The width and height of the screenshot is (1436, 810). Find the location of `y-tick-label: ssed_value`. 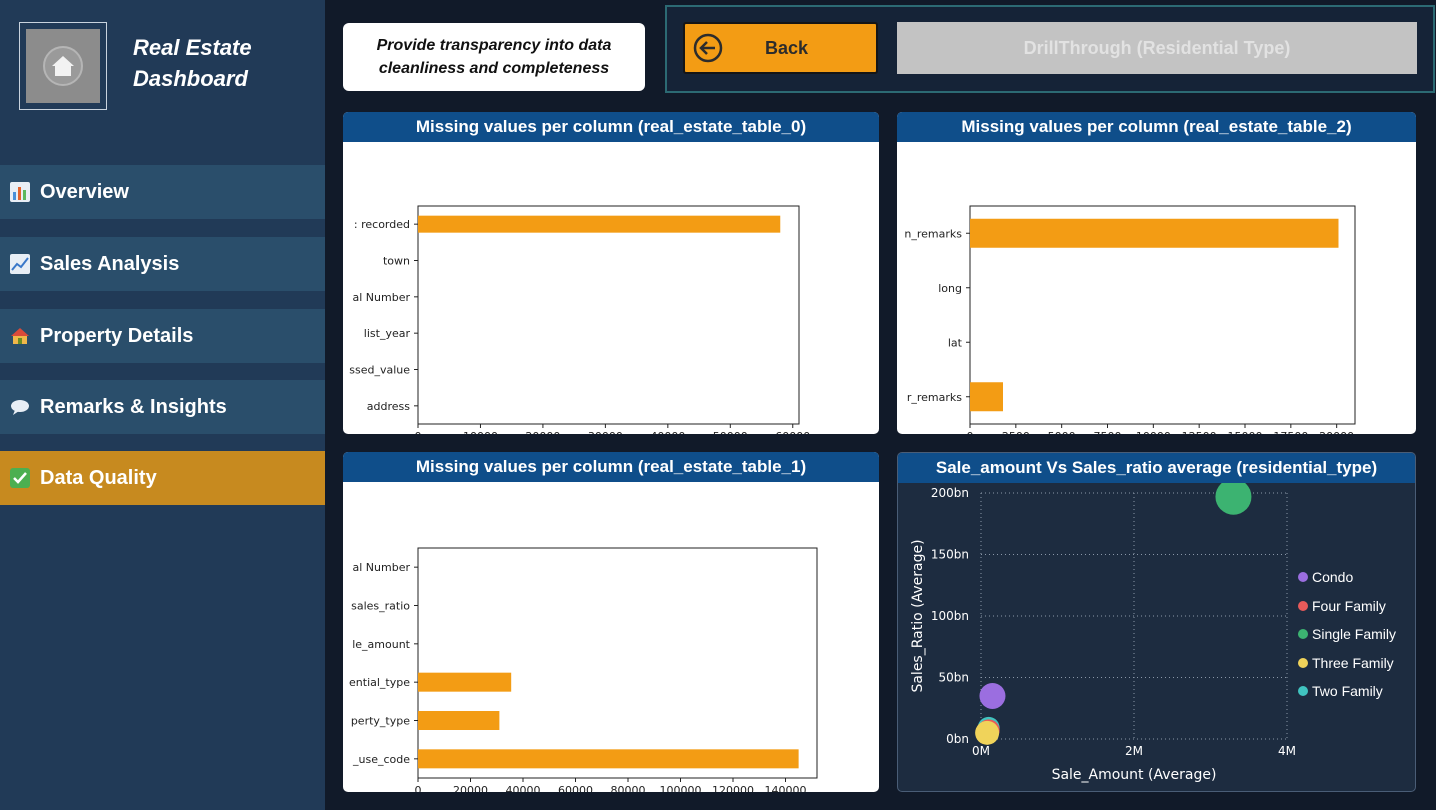

y-tick-label: ssed_value is located at coordinates (379, 370).